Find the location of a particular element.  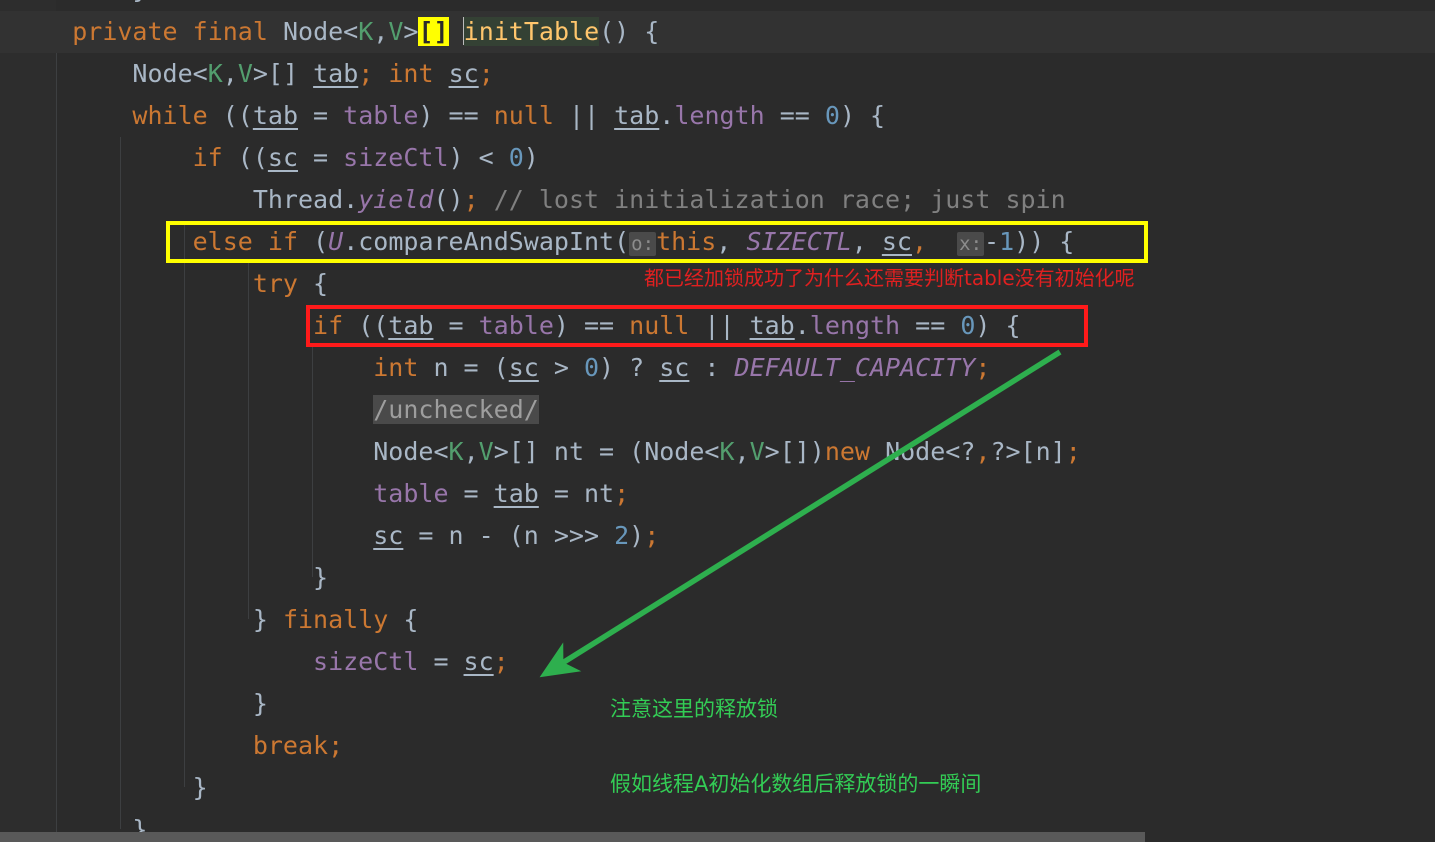

code-line: if ((sc = sizeCtl) < 0) is located at coordinates (717, 158).